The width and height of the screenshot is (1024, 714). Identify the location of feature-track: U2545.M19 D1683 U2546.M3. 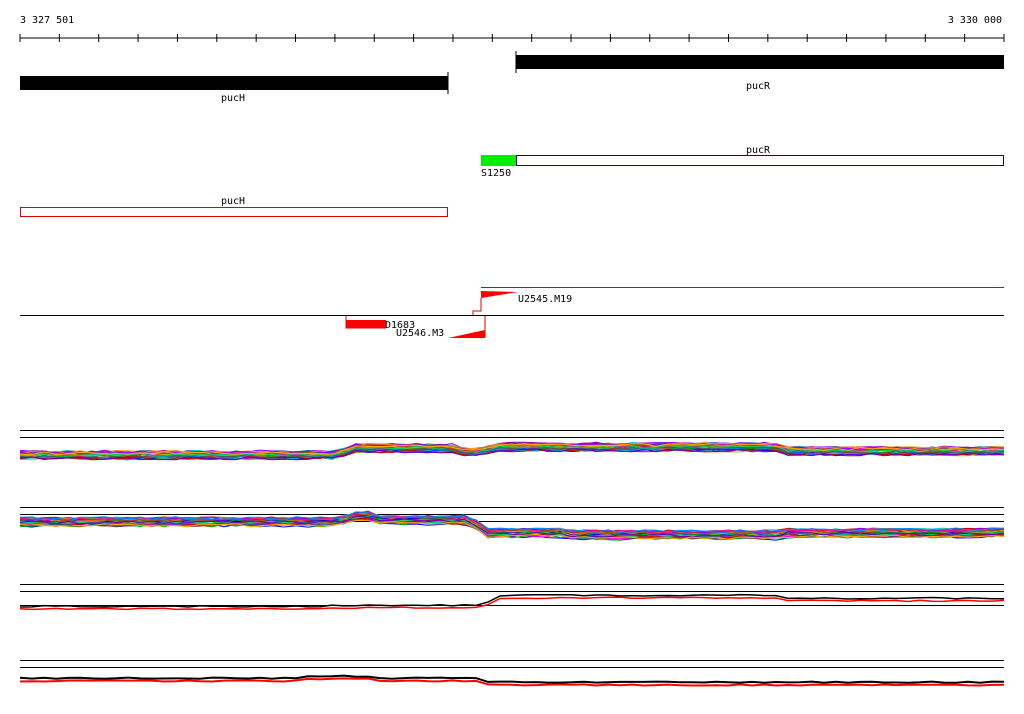
(512, 313).